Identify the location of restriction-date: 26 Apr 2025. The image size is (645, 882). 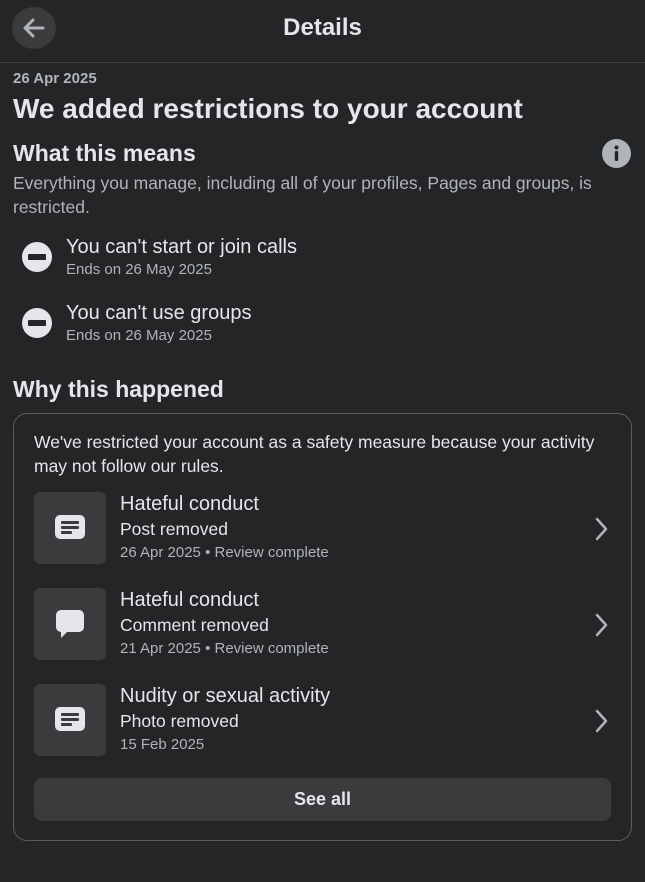
(55, 78).